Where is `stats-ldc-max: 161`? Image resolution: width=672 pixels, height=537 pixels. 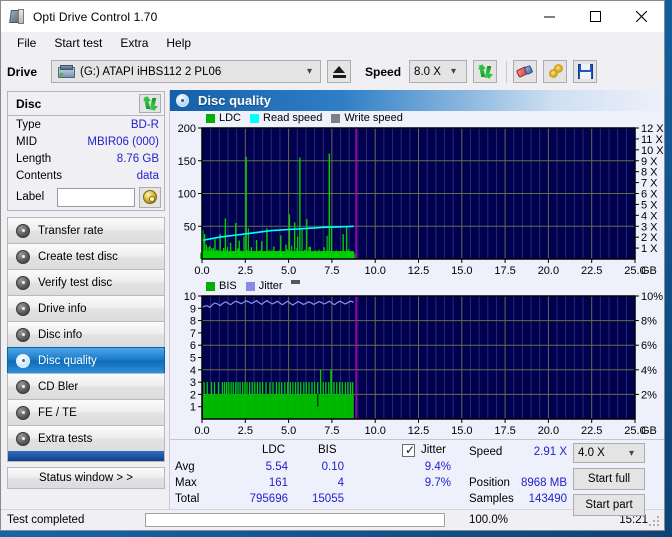
stats-ldc-max: 161 is located at coordinates (278, 483).